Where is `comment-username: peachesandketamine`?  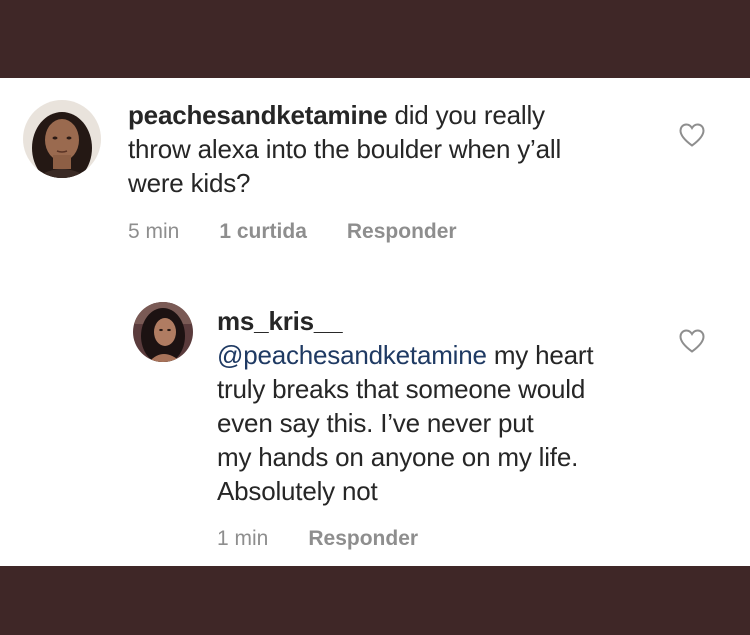
comment-username: peachesandketamine is located at coordinates (258, 115).